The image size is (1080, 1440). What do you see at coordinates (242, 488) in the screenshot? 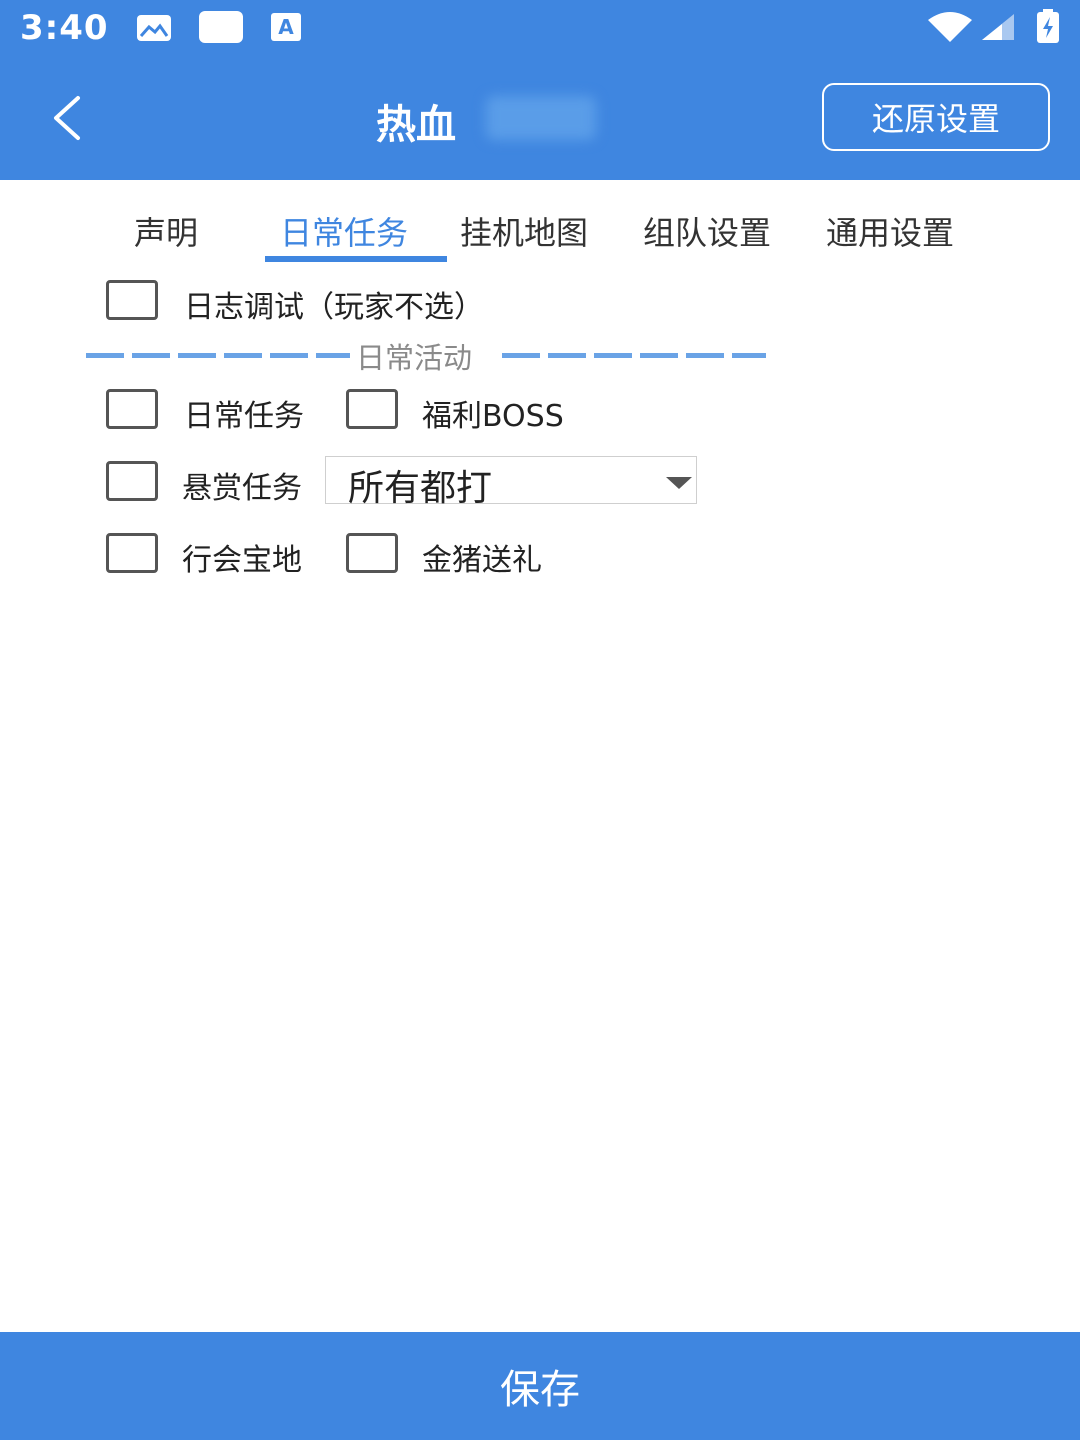
I see `bounty-task-label: 悬赏任务` at bounding box center [242, 488].